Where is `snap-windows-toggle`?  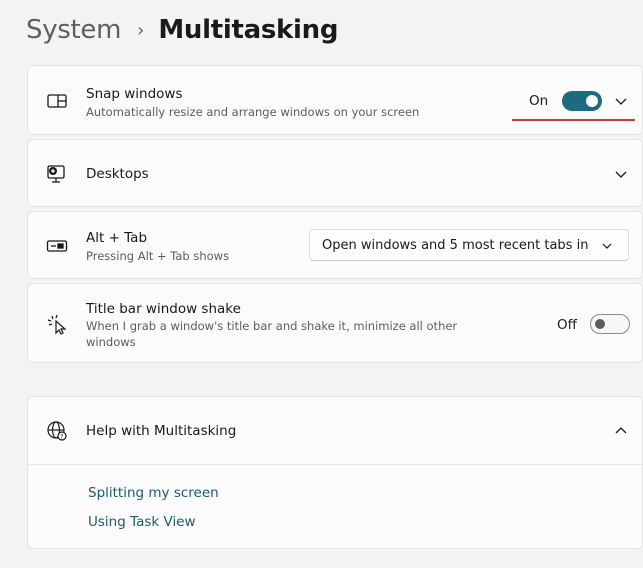 snap-windows-toggle is located at coordinates (582, 101).